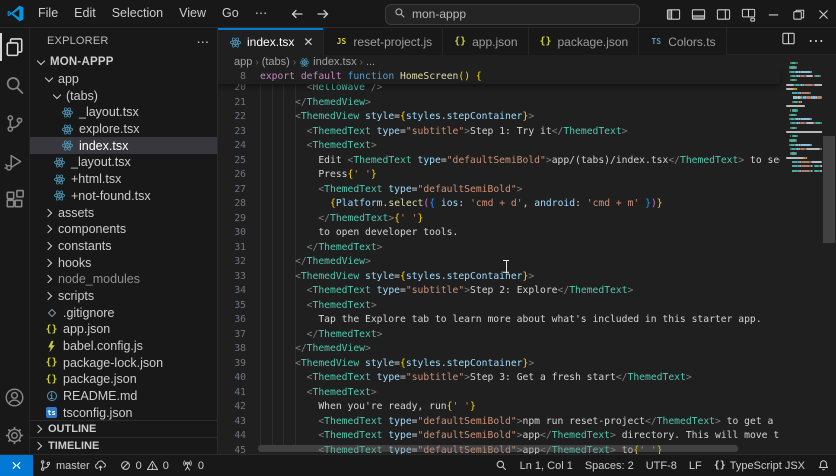 Image resolution: width=836 pixels, height=476 pixels. Describe the element at coordinates (123, 62) in the screenshot. I see `tree-item-mon-appp: MON-APPP` at that location.